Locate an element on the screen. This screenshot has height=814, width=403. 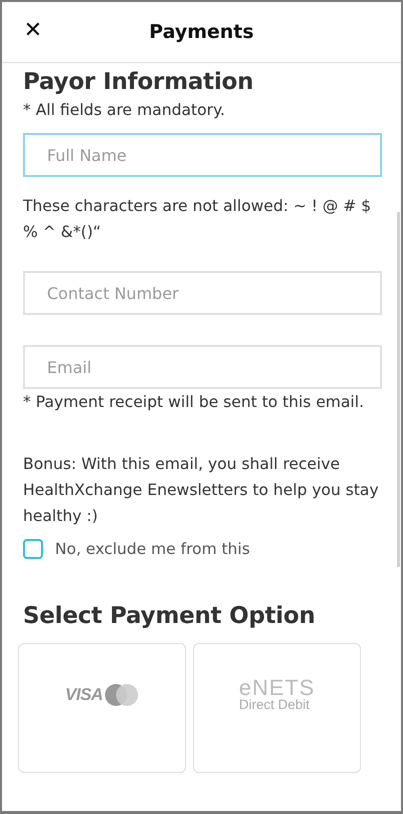
mandatory-note: * All fields are mandatory. is located at coordinates (124, 110).